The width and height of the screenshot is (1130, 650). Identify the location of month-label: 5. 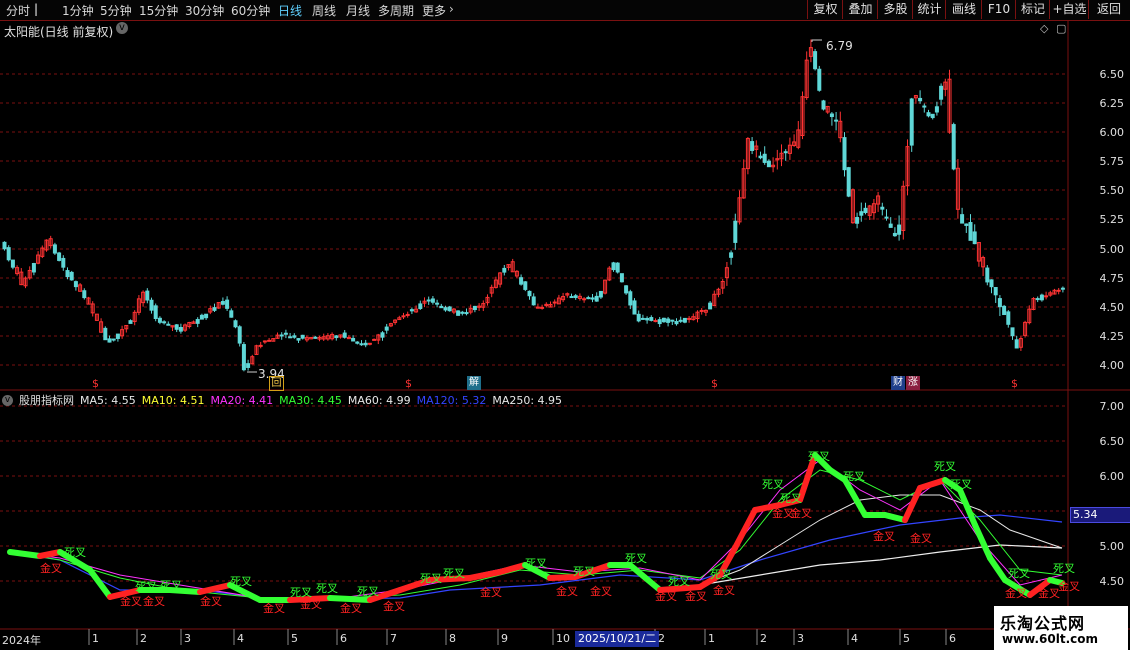
(906, 638).